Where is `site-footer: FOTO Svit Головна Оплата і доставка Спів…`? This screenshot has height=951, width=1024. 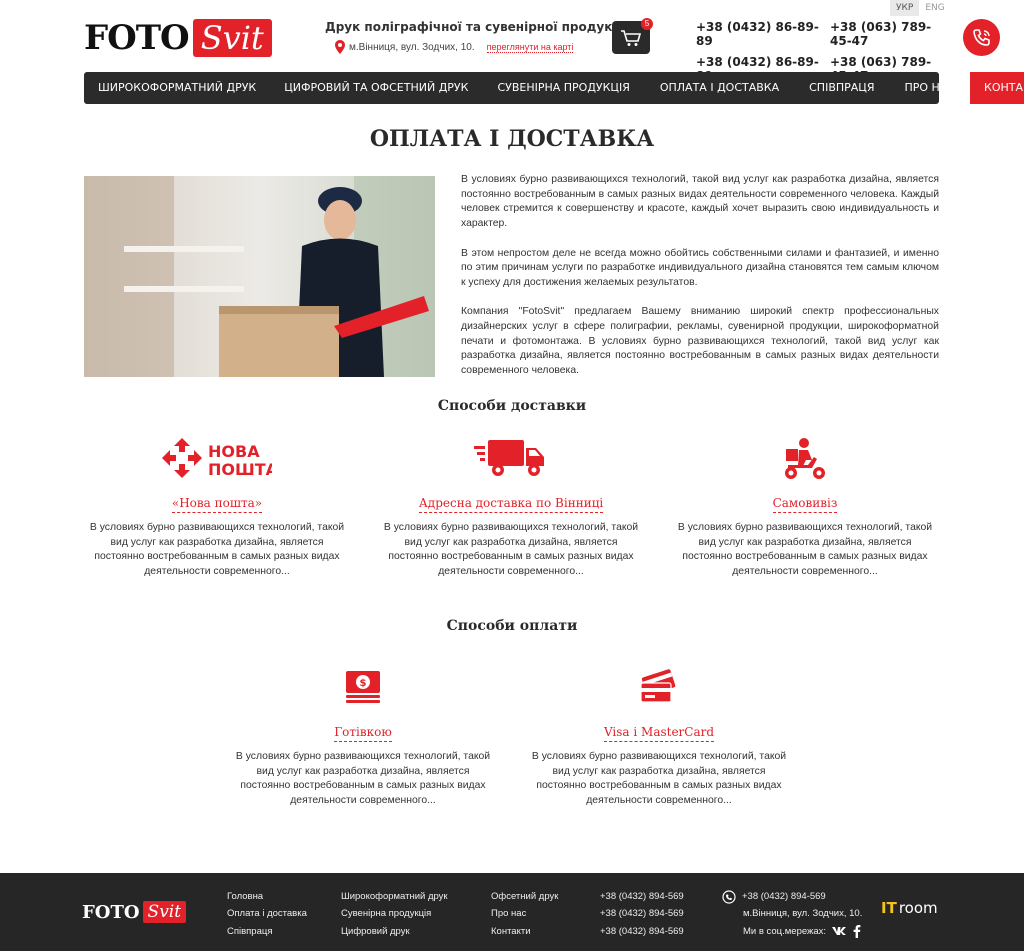 site-footer: FOTO Svit Головна Оплата і доставка Спів… is located at coordinates (512, 912).